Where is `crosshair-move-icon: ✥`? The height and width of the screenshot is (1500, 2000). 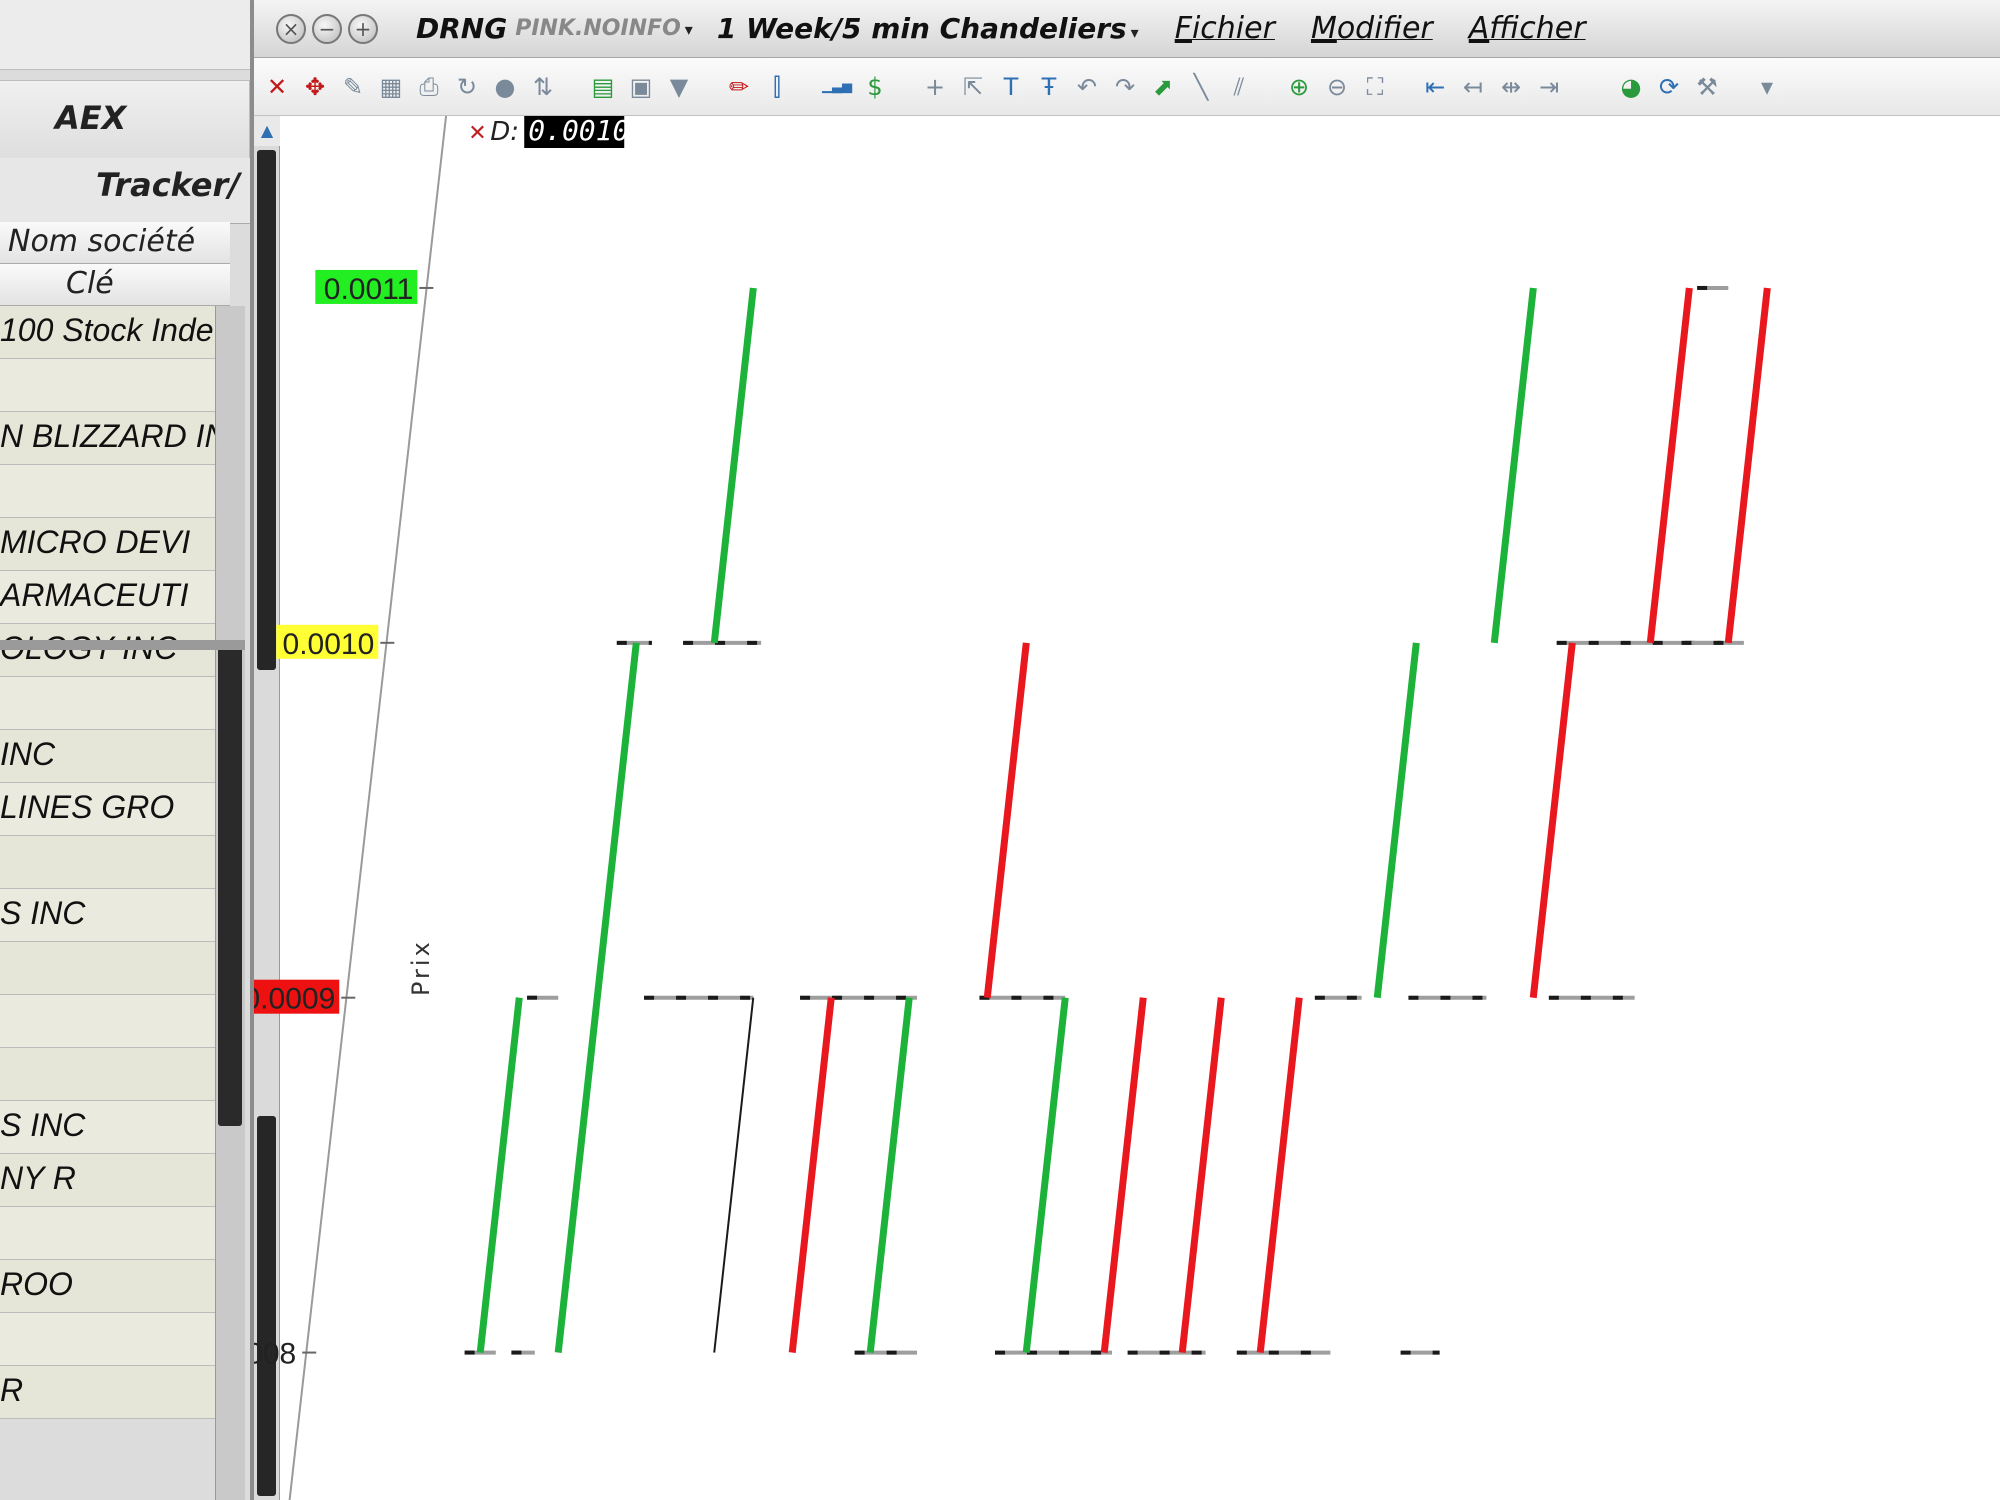
crosshair-move-icon: ✥ is located at coordinates (315, 87).